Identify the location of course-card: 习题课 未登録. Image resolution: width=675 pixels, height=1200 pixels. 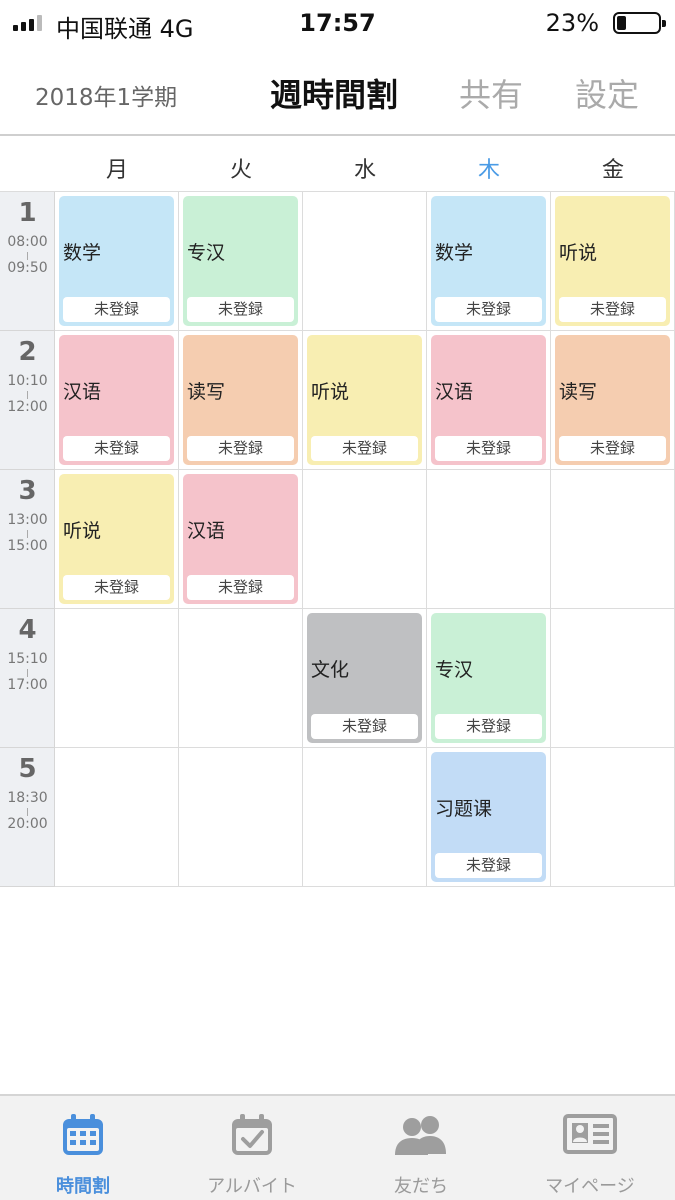
(488, 817).